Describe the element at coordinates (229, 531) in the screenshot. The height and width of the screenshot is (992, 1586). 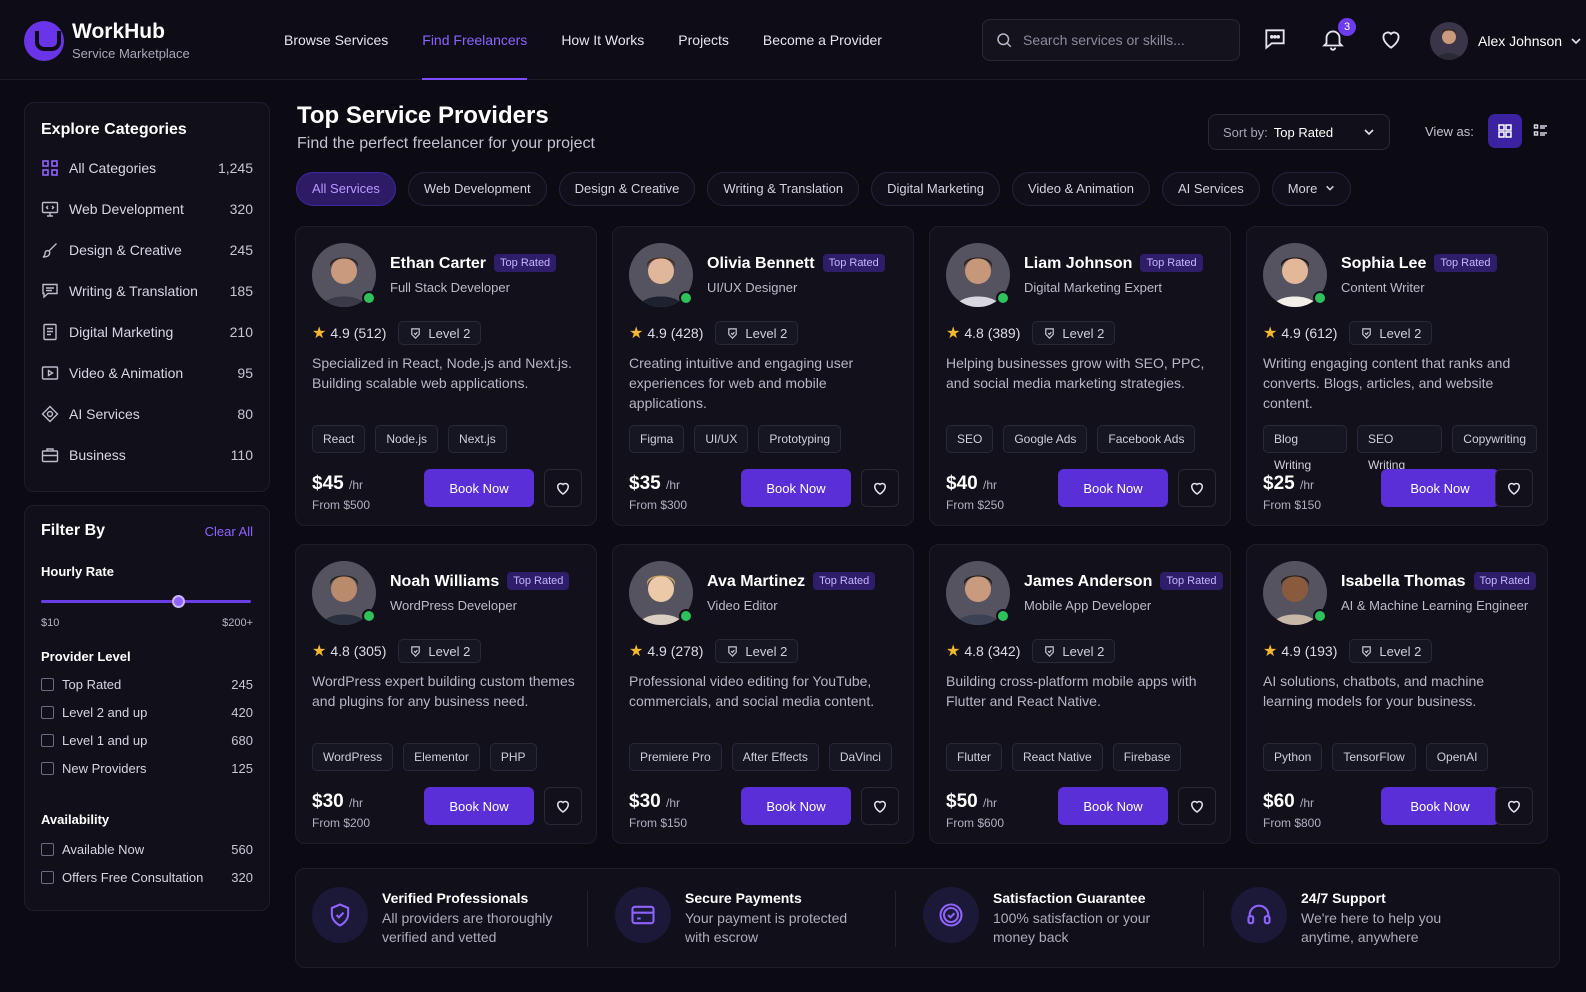
I see `clear-all-link: Clear All` at that location.